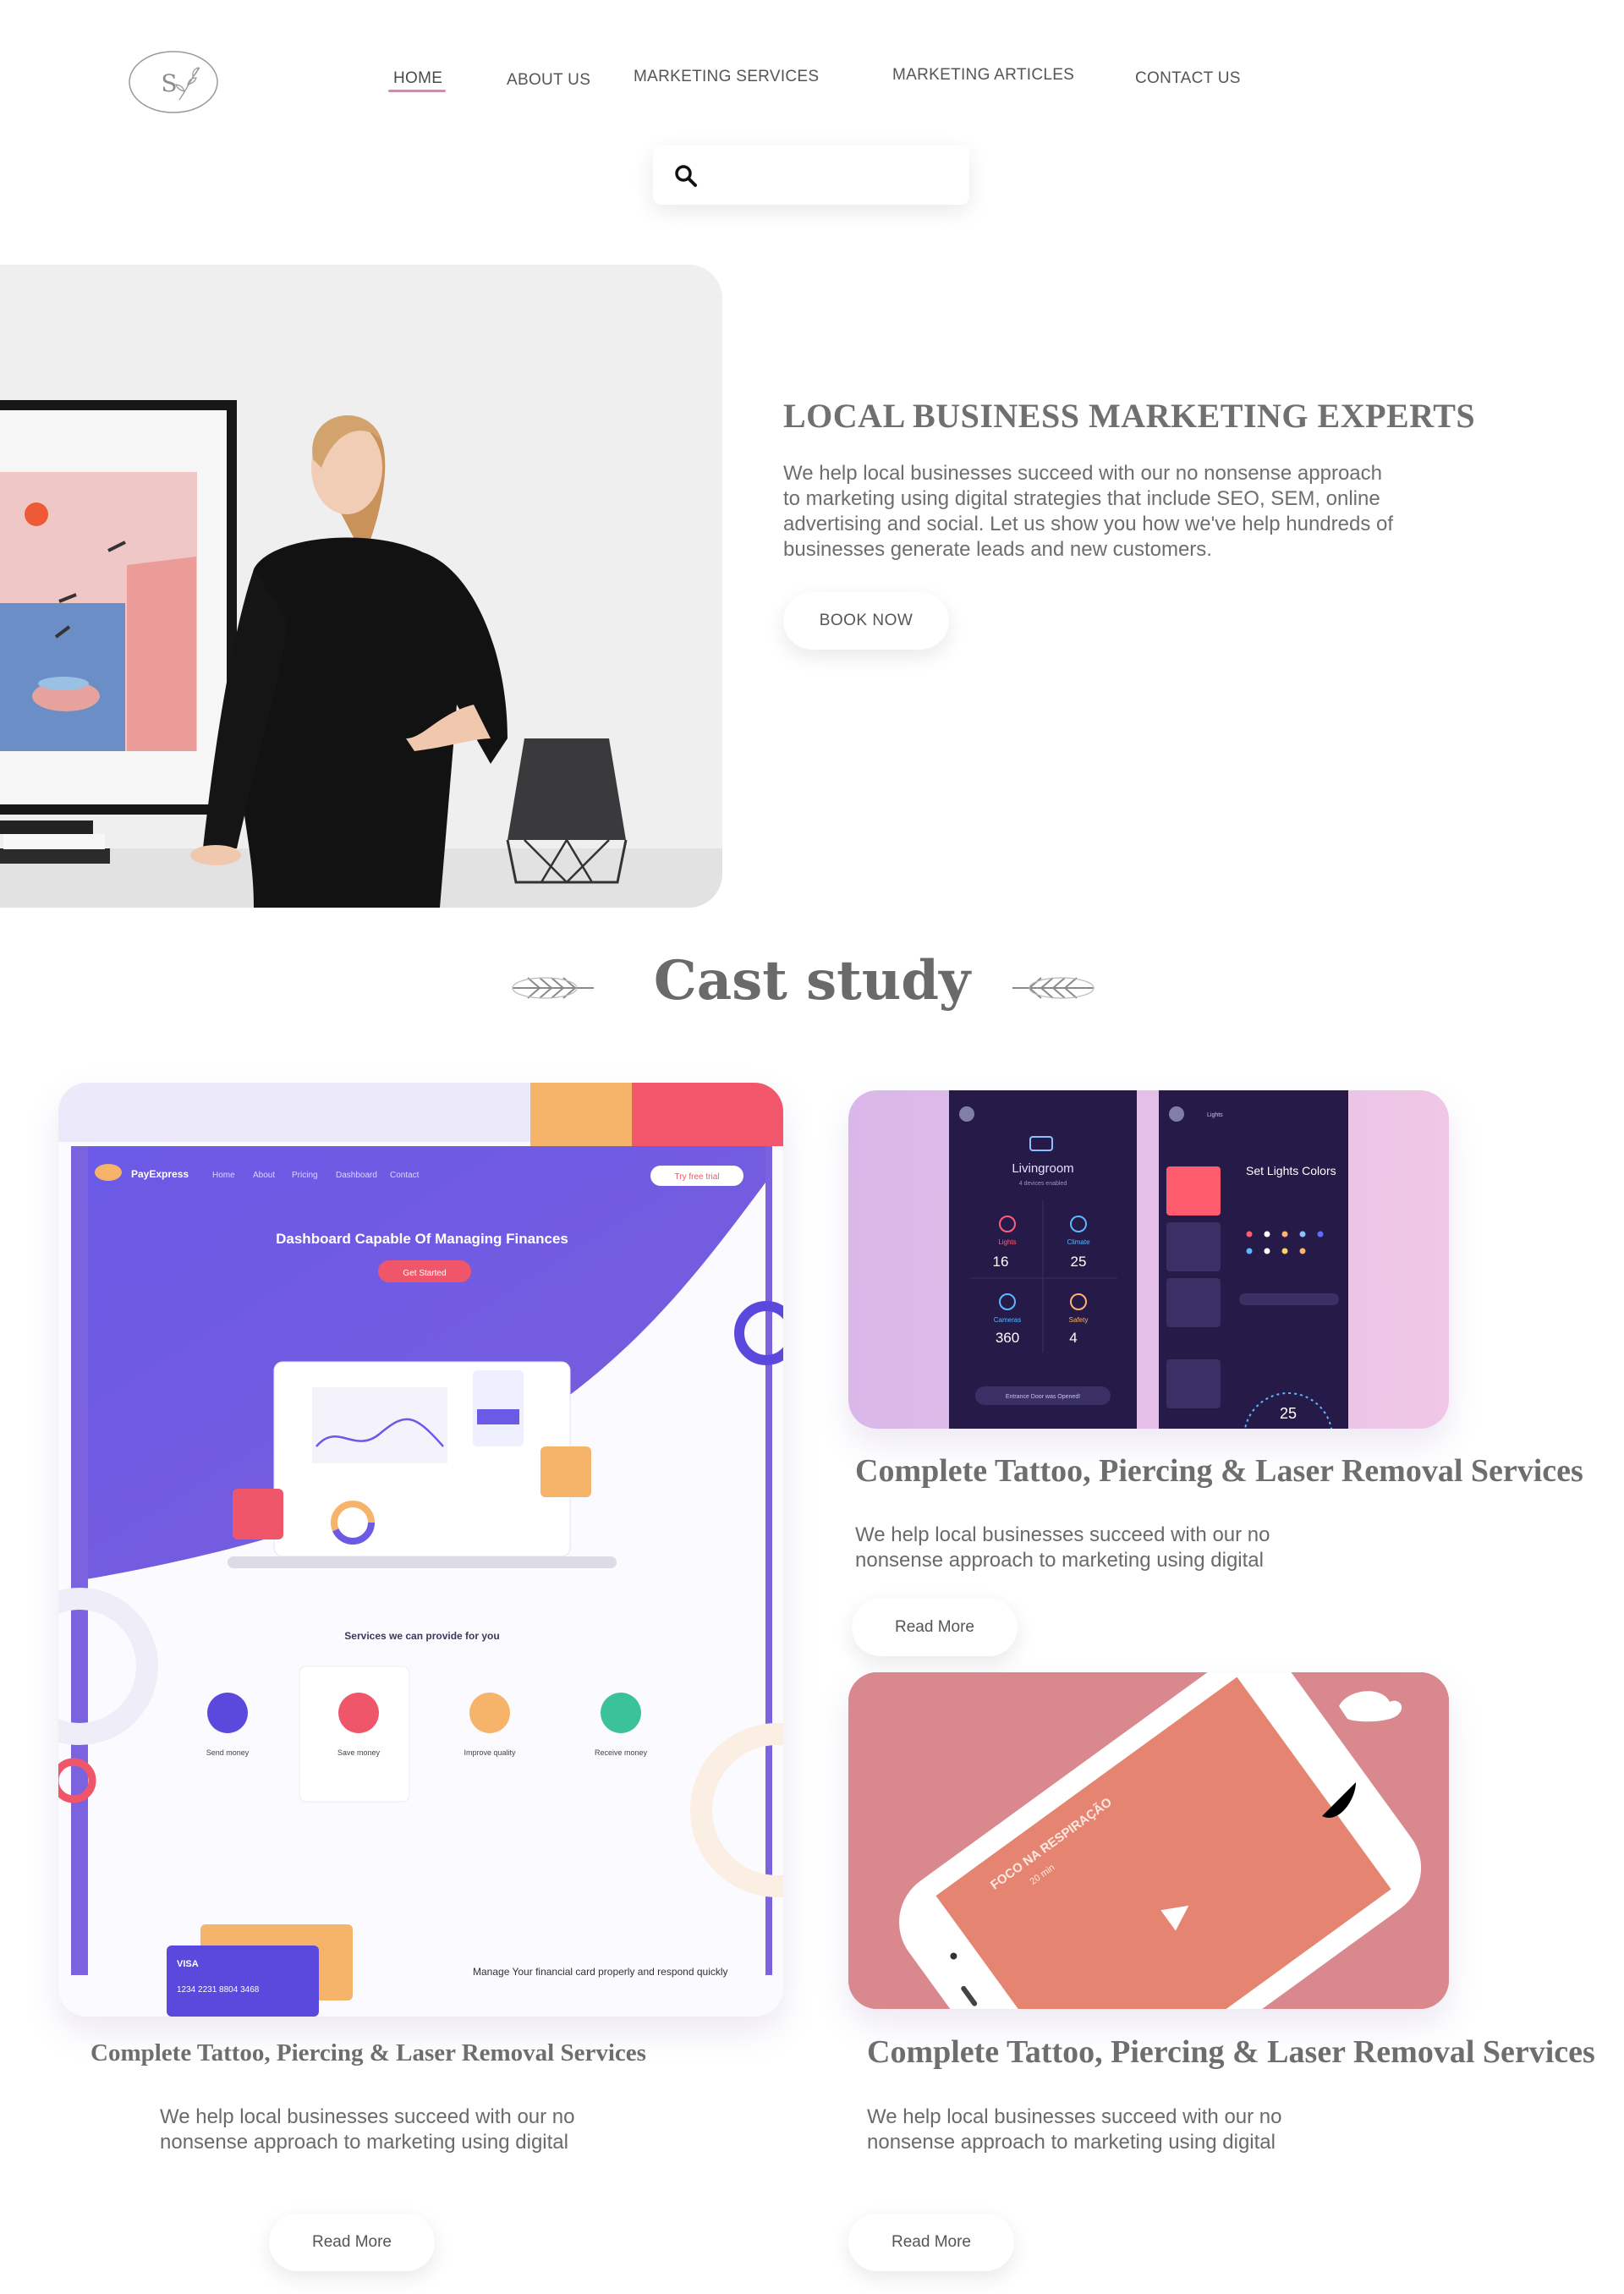  I want to click on search-icon, so click(686, 176).